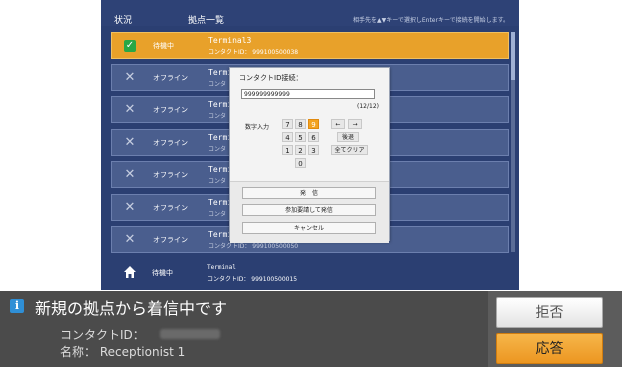 The image size is (622, 367). Describe the element at coordinates (287, 124) in the screenshot. I see `key-7: 7` at that location.